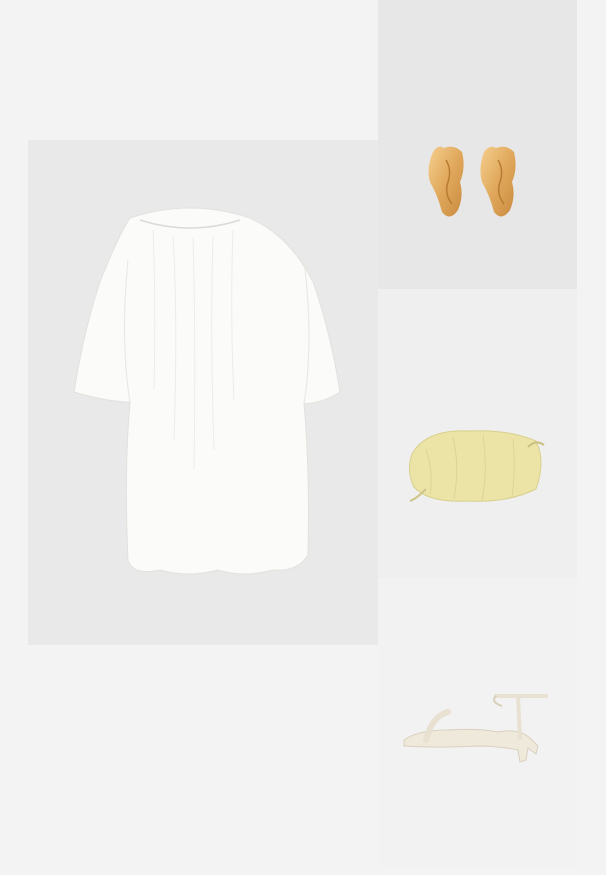 The height and width of the screenshot is (875, 606). Describe the element at coordinates (476, 466) in the screenshot. I see `clutch-bag-image` at that location.